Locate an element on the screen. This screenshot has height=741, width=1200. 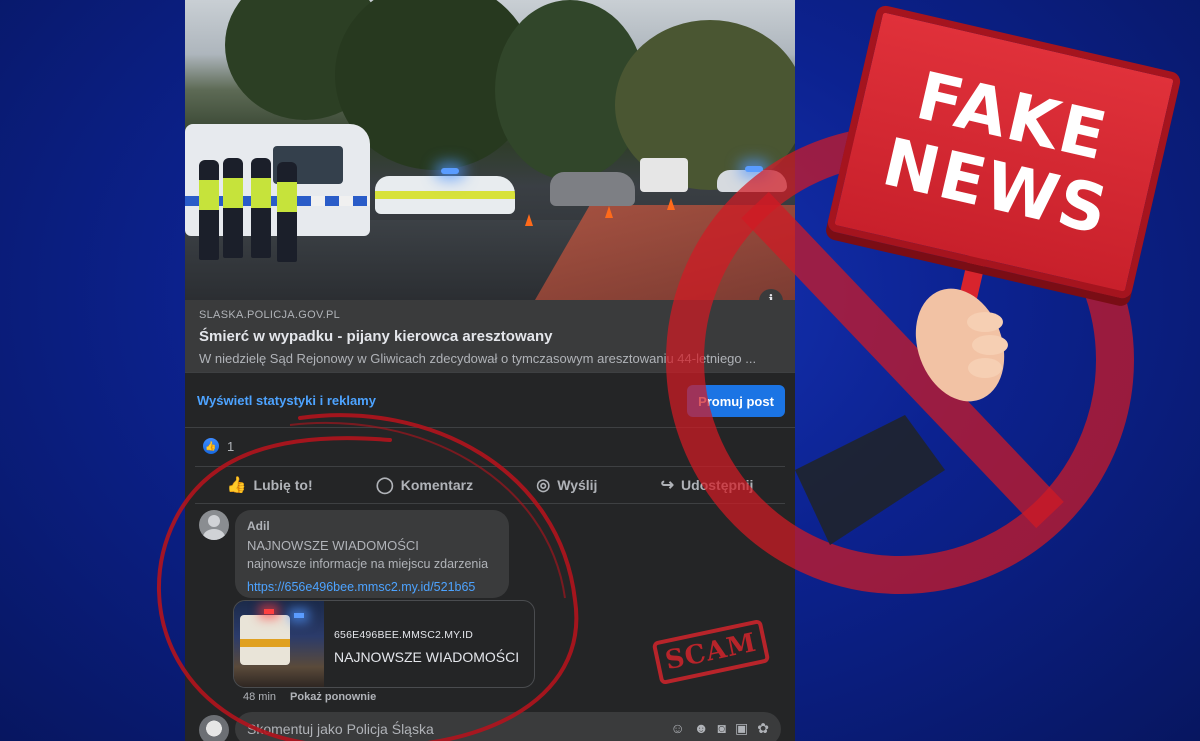
like-button: 👍 Lubię to! is located at coordinates (270, 485).